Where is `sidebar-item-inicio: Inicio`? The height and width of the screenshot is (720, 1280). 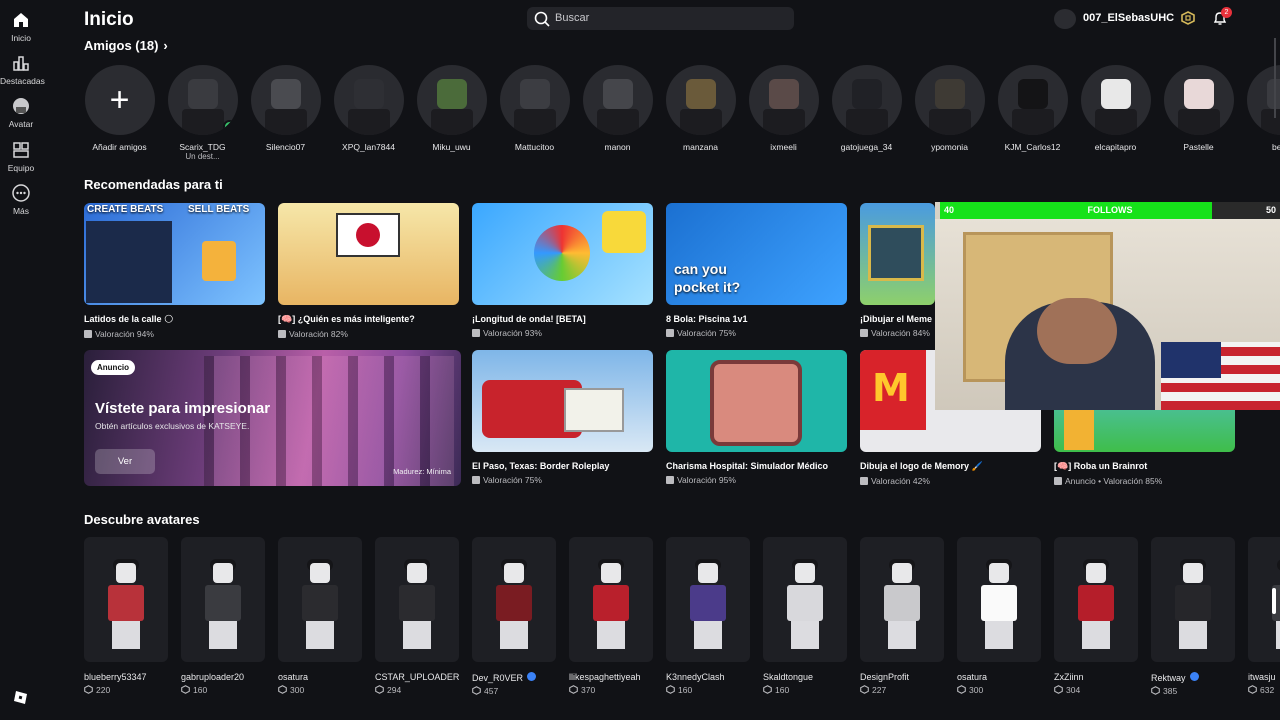
sidebar-item-inicio: Inicio is located at coordinates (21, 26).